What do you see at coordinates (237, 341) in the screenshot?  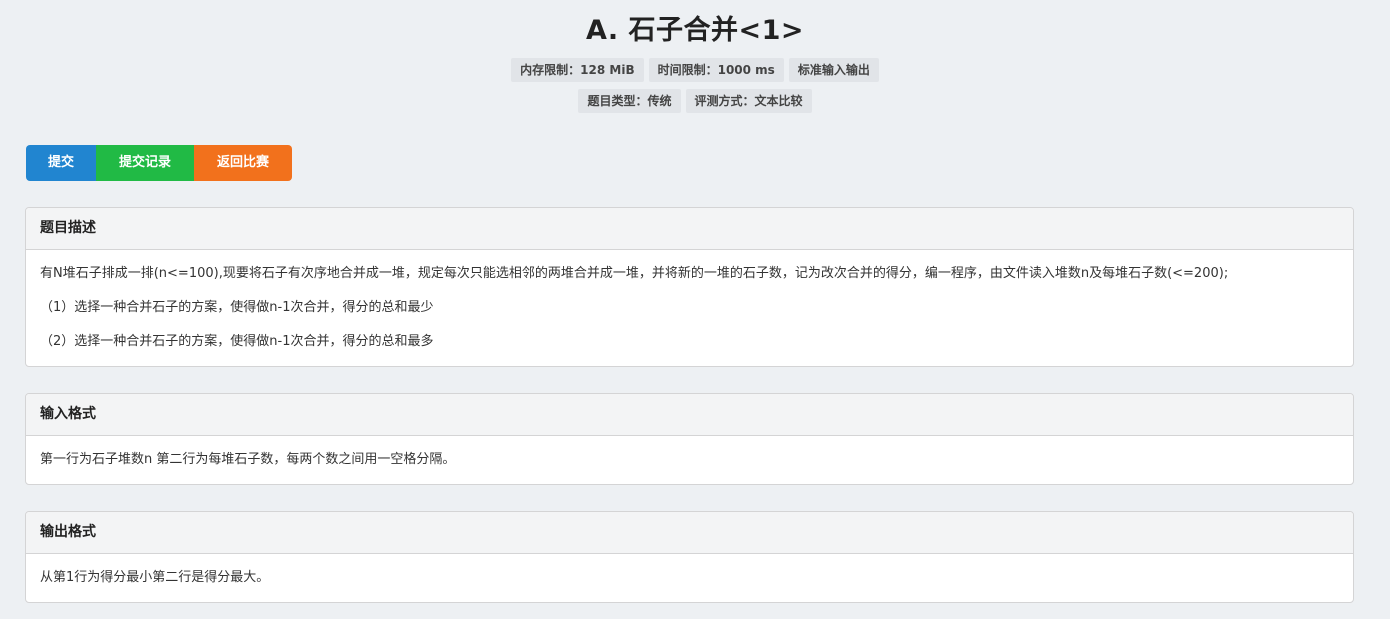 I see `description-paragraph: （2）选择一种合并石子的方案，使得做n-1次合并，得分的总和最多` at bounding box center [237, 341].